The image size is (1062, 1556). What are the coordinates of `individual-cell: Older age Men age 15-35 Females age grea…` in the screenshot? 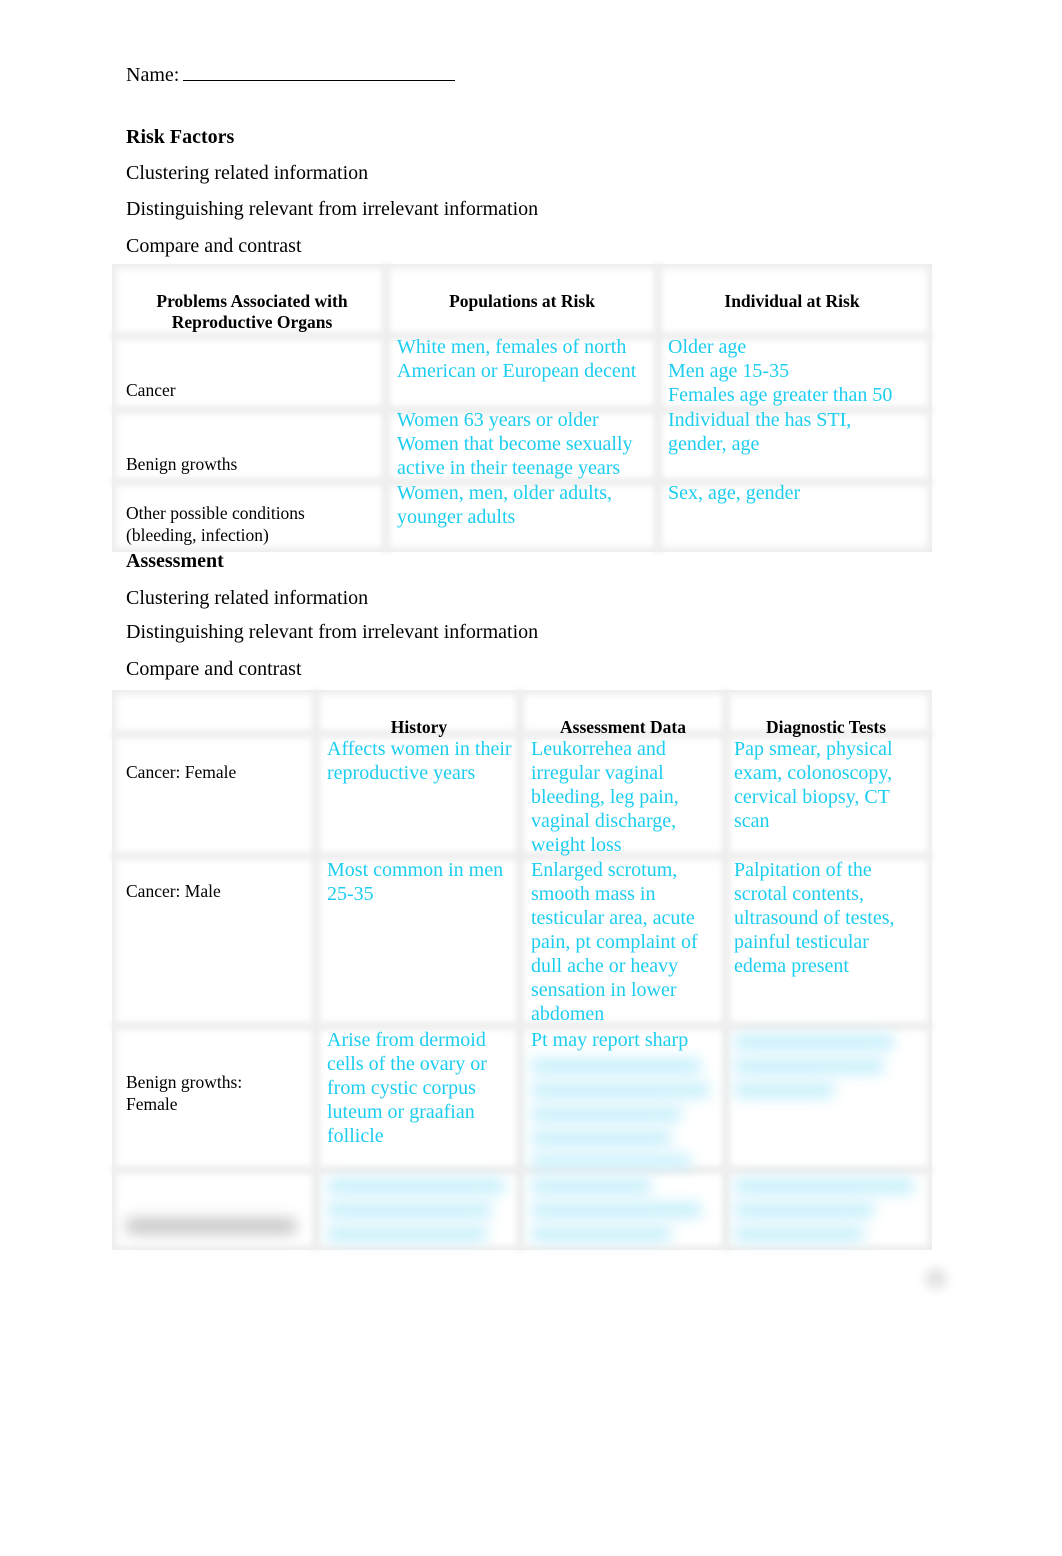 It's located at (799, 371).